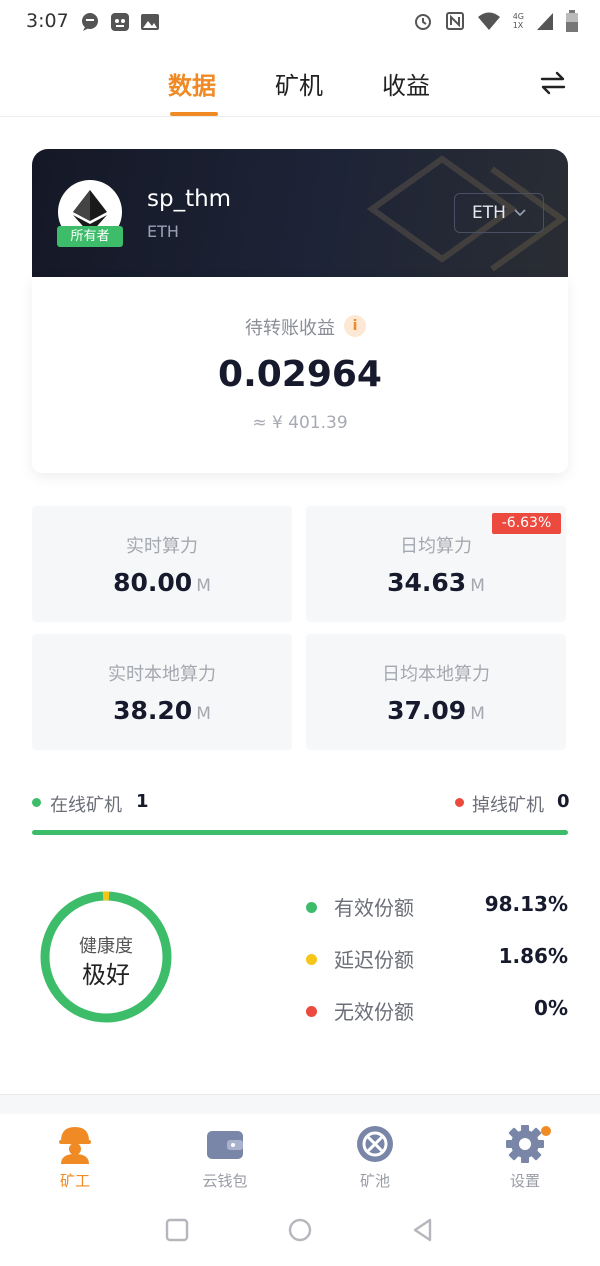 The width and height of the screenshot is (600, 1266). I want to click on nav-label: 矿池, so click(374, 1181).